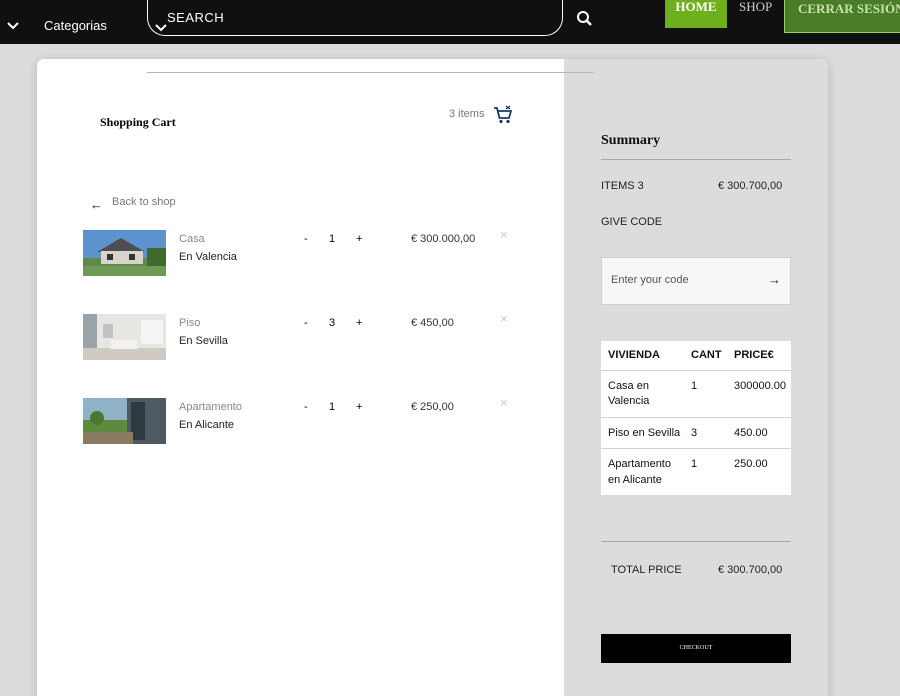 The width and height of the screenshot is (900, 696). What do you see at coordinates (842, 16) in the screenshot?
I see `logout-button: CERRAR SESIÓN` at bounding box center [842, 16].